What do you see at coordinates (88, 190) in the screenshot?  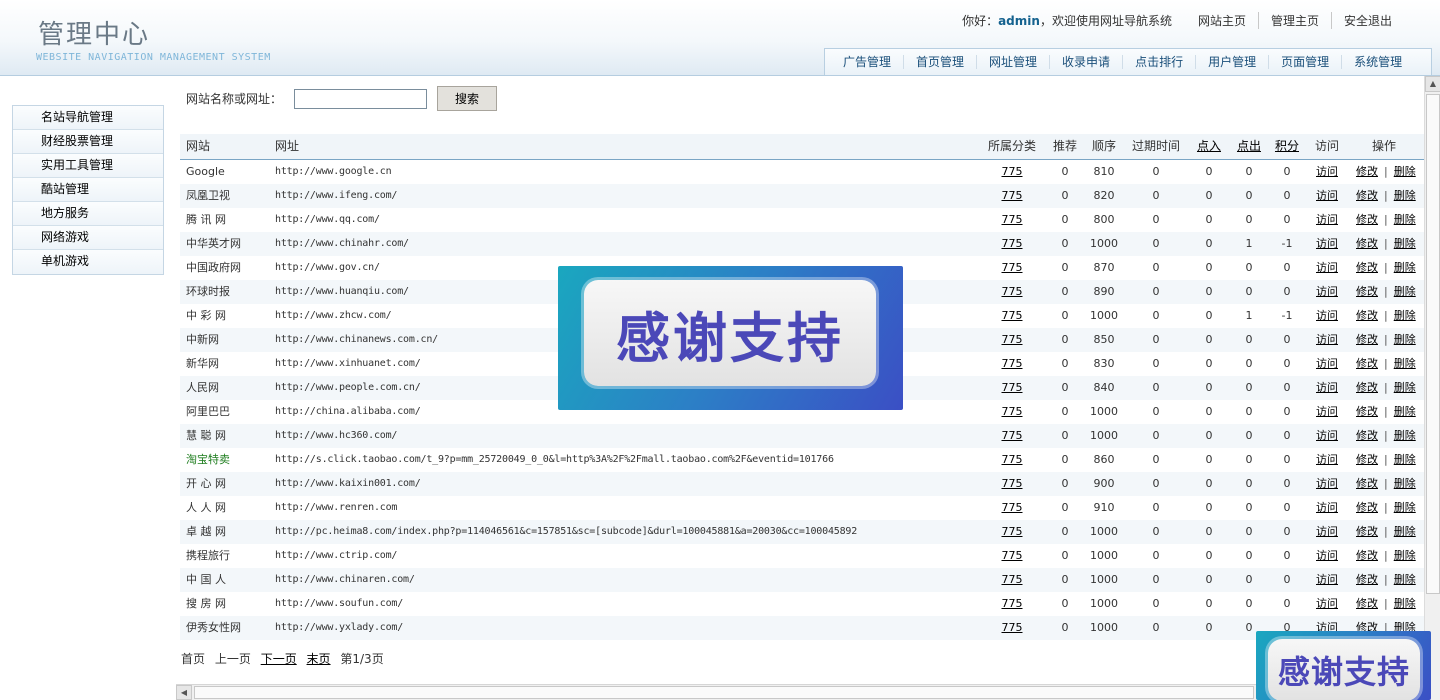 I see `sidebar-item-cool-sites: 酷站管理` at bounding box center [88, 190].